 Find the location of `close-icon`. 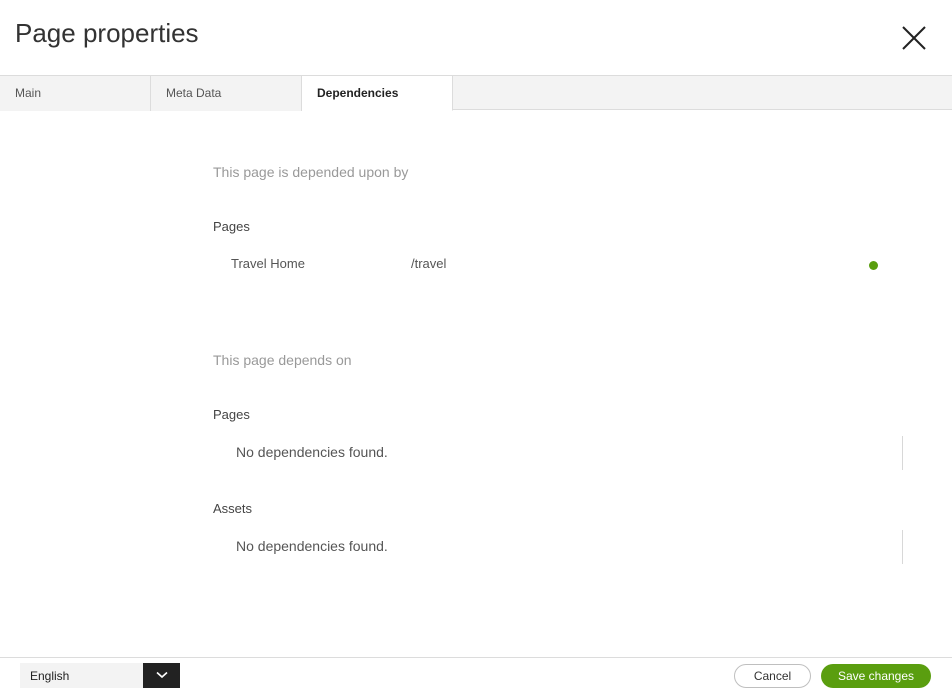

close-icon is located at coordinates (914, 38).